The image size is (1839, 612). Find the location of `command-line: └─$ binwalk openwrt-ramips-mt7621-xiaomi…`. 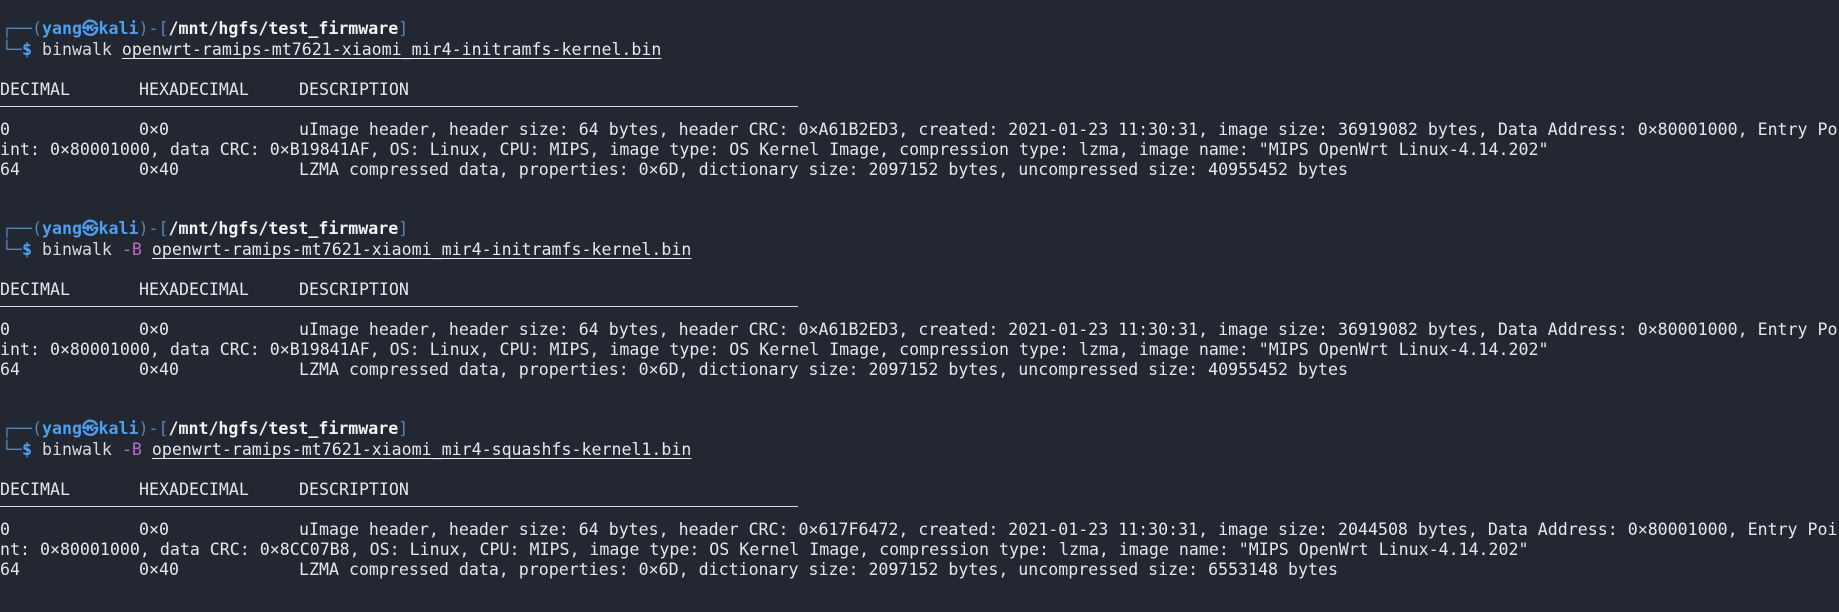

command-line: └─$ binwalk openwrt-ramips-mt7621-xiaomi… is located at coordinates (331, 50).